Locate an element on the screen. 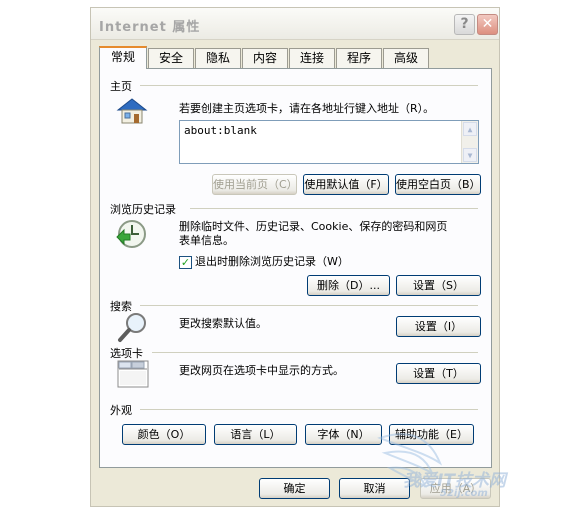 This screenshot has width=571, height=511. appearance-divider is located at coordinates (309, 409).